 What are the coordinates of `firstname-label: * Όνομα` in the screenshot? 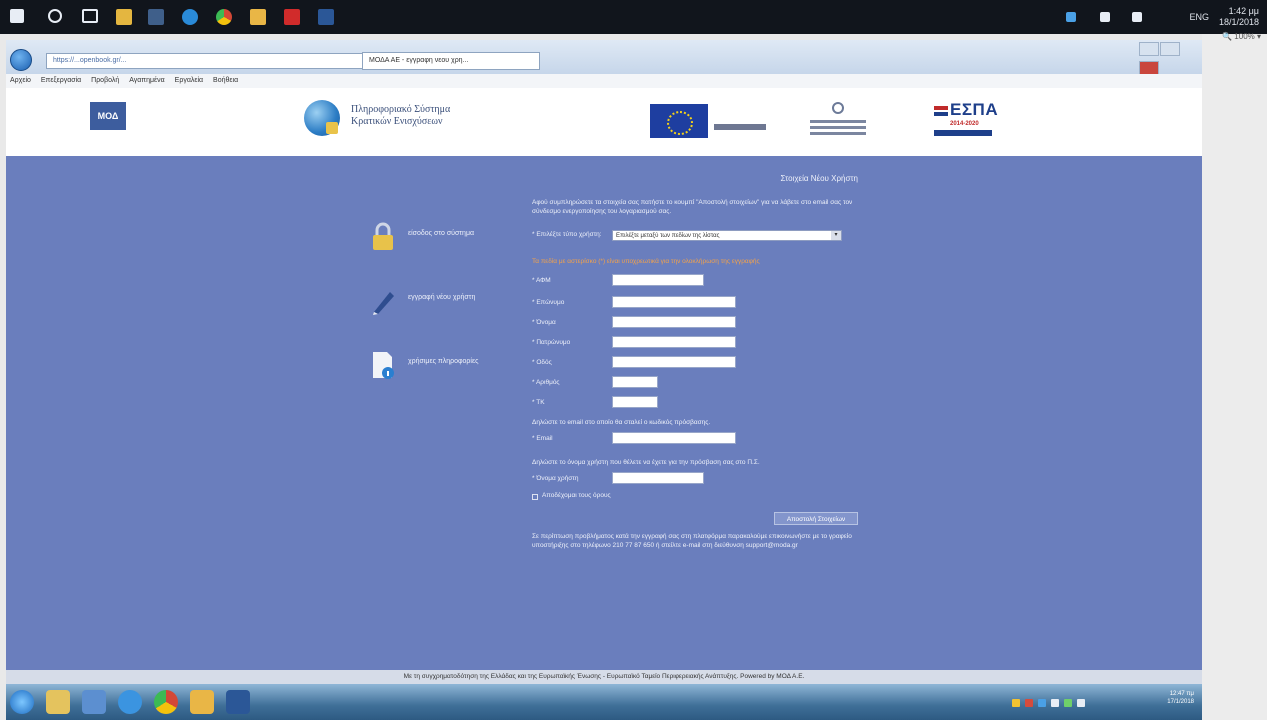 It's located at (544, 322).